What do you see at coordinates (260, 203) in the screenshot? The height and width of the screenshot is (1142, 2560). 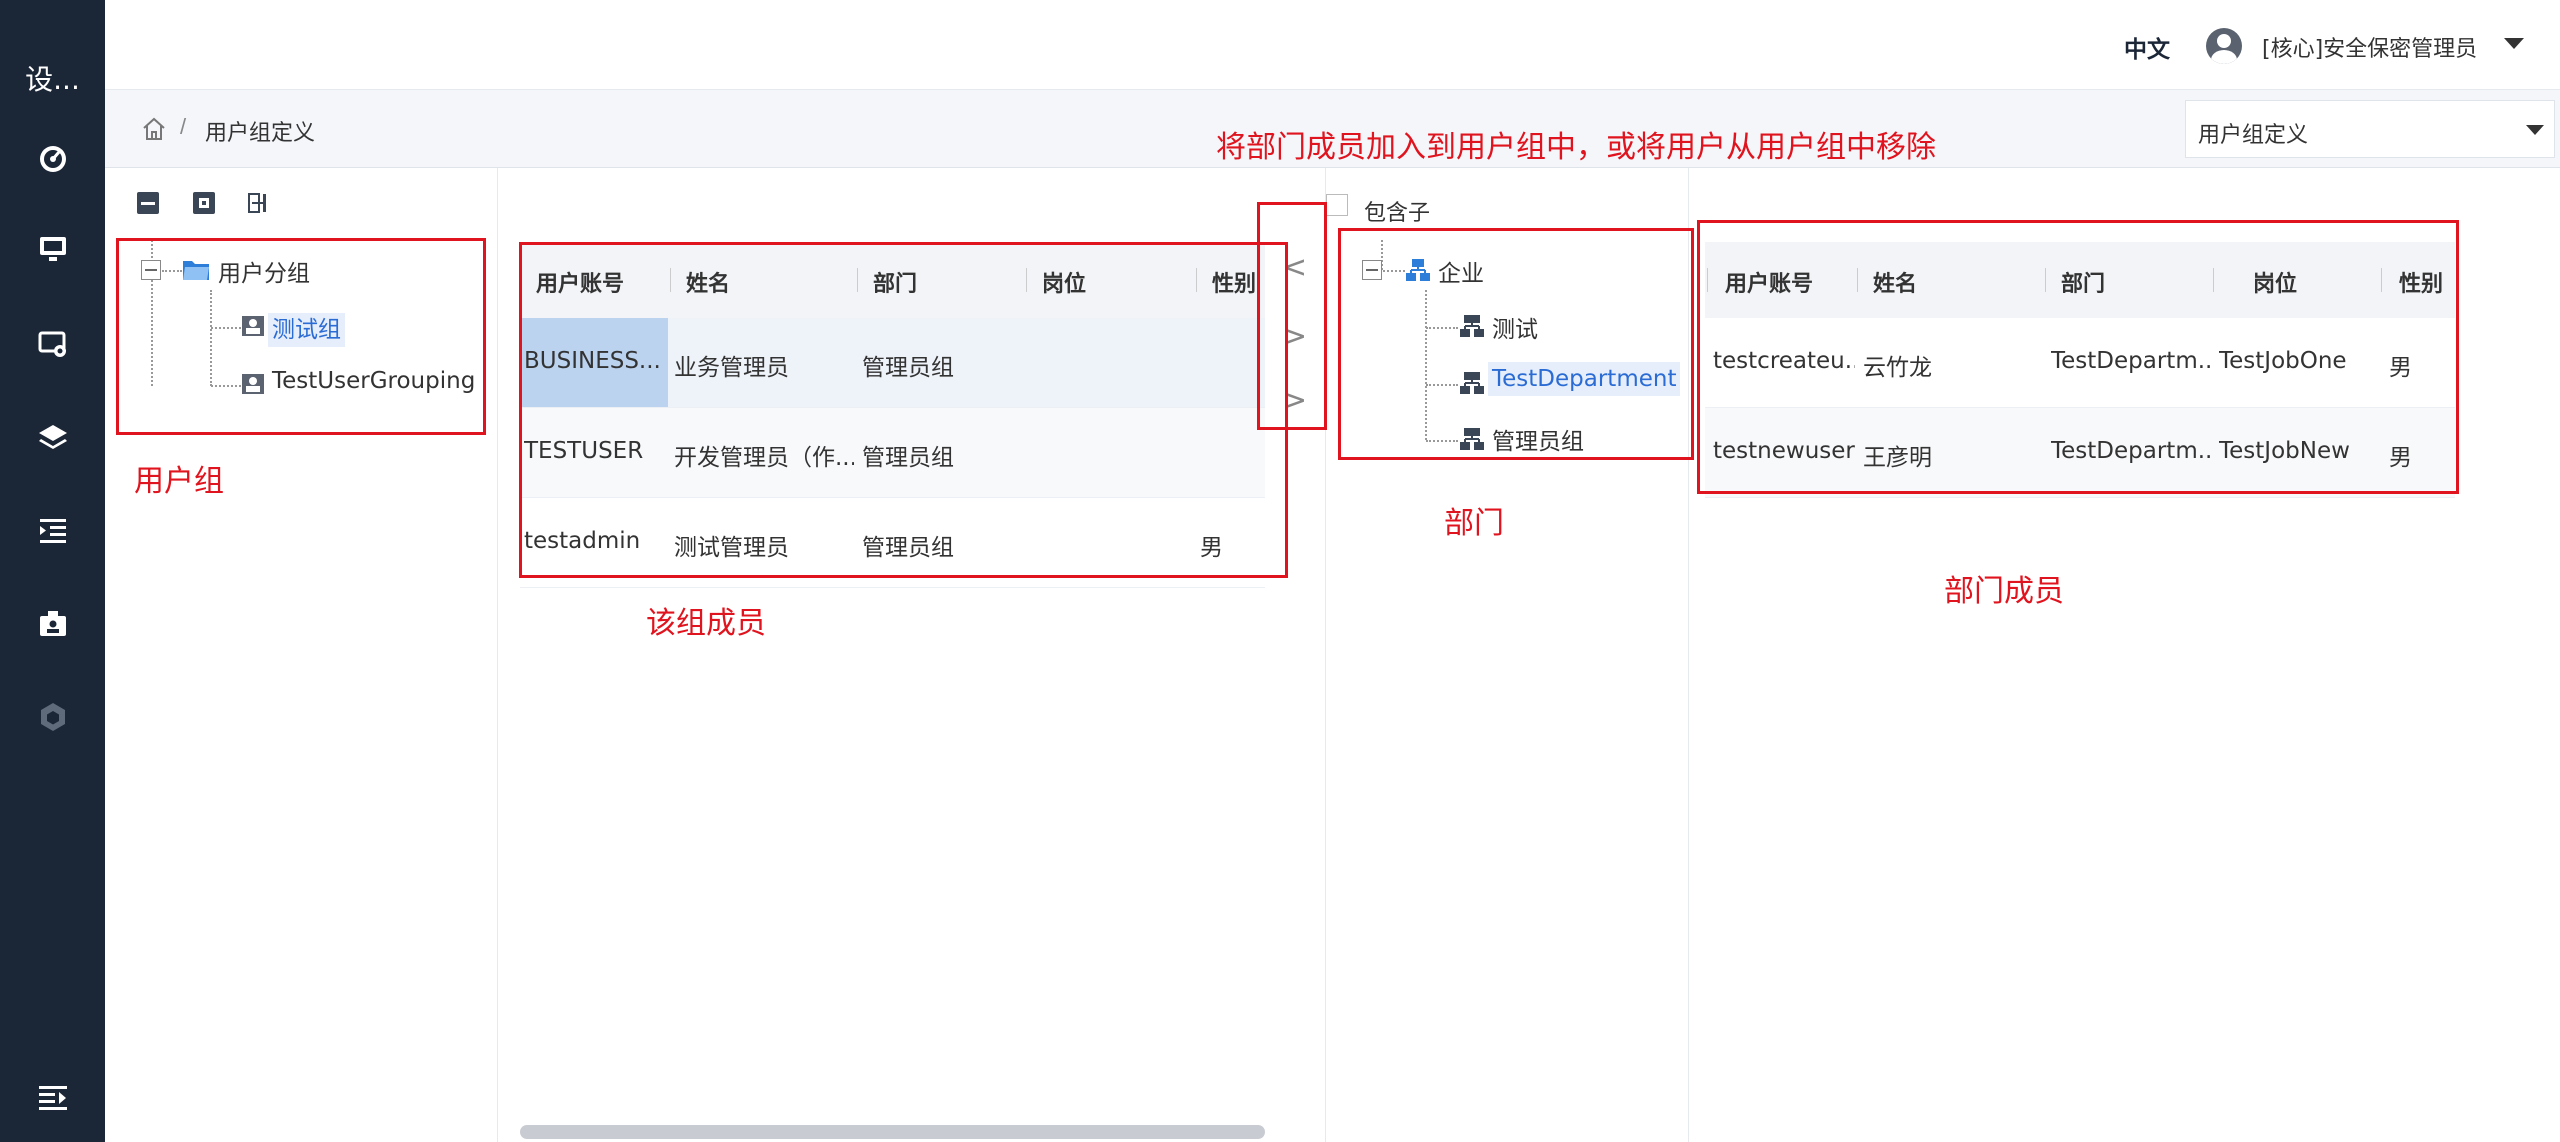 I see `split-view-icon` at bounding box center [260, 203].